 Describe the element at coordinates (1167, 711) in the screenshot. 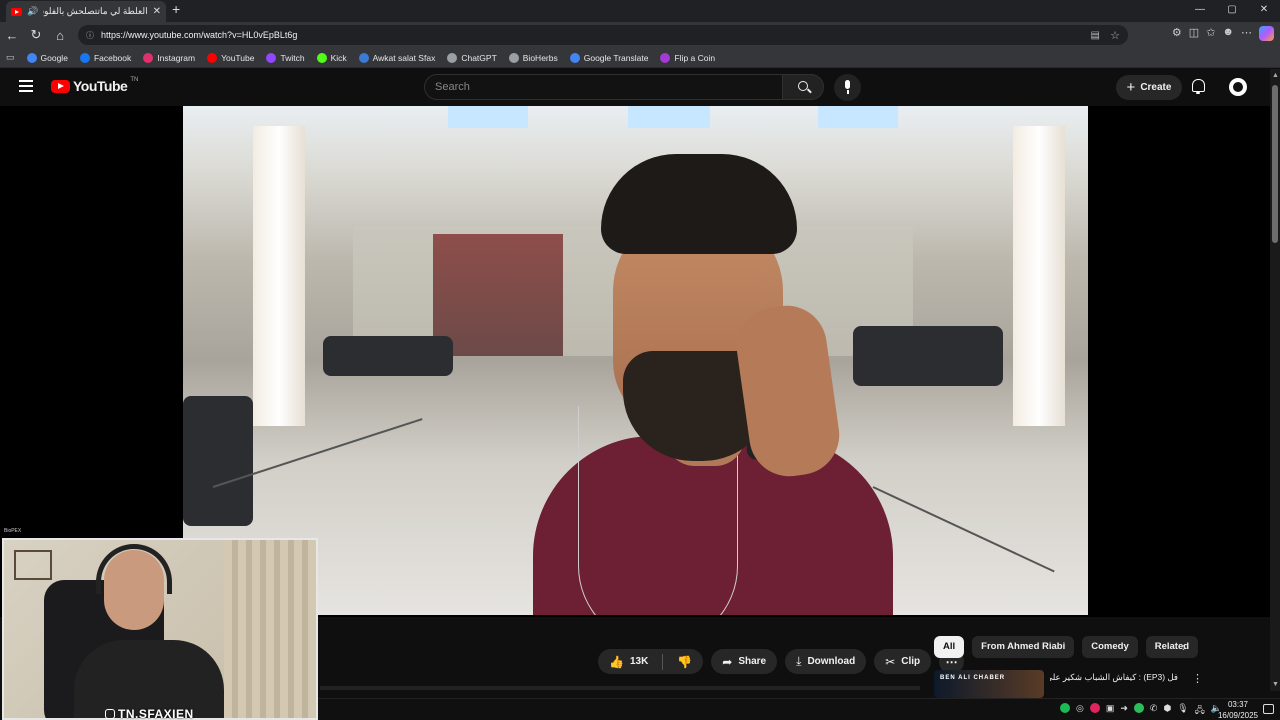

I see `steam-icon: ⬢` at that location.